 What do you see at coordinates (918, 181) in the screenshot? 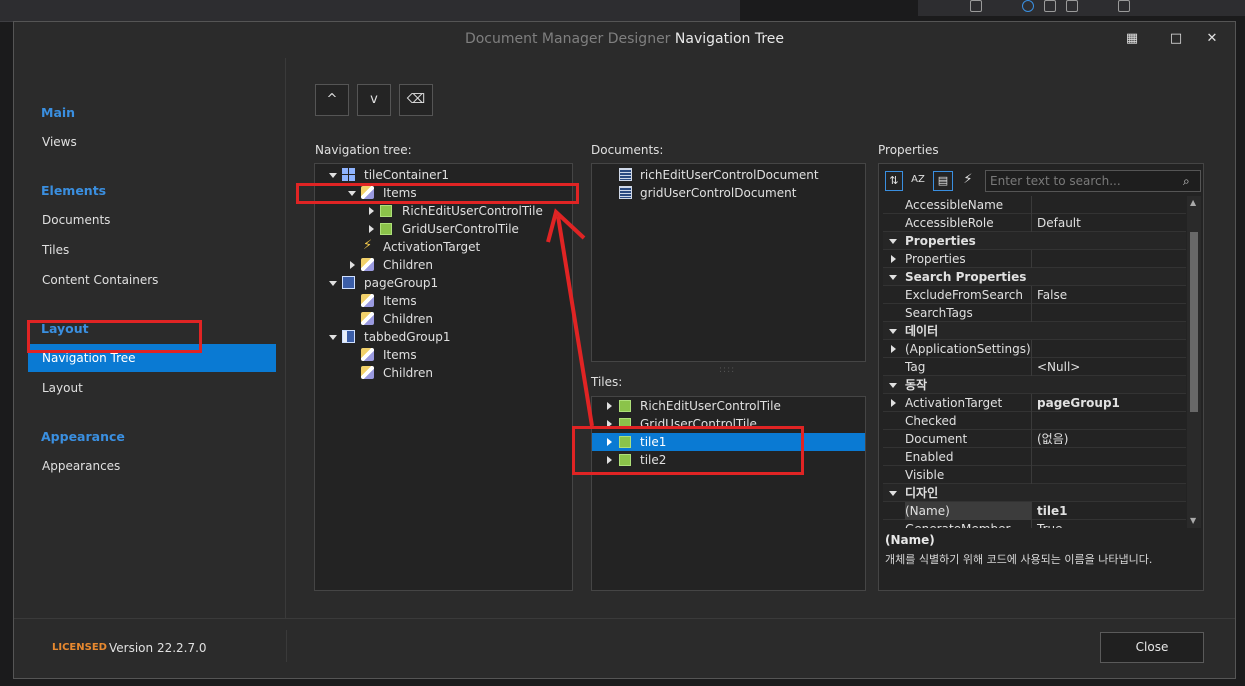
I see `sort-alpha-icon: AZ` at bounding box center [918, 181].